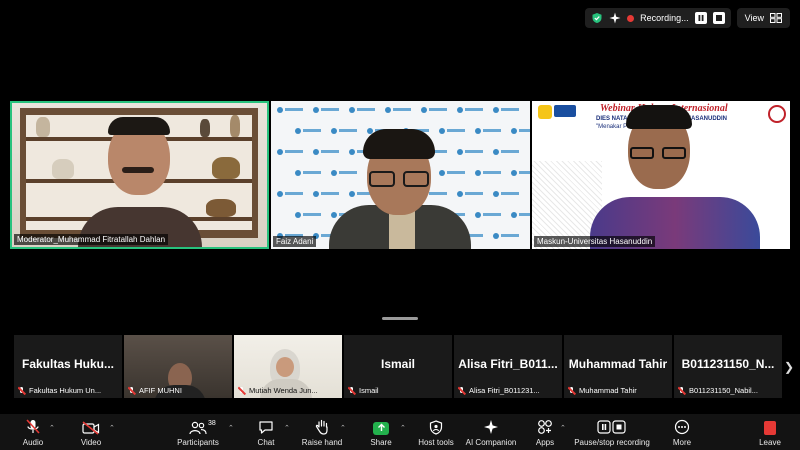 The height and width of the screenshot is (450, 800). What do you see at coordinates (682, 427) in the screenshot?
I see `more-dots-icon` at bounding box center [682, 427].